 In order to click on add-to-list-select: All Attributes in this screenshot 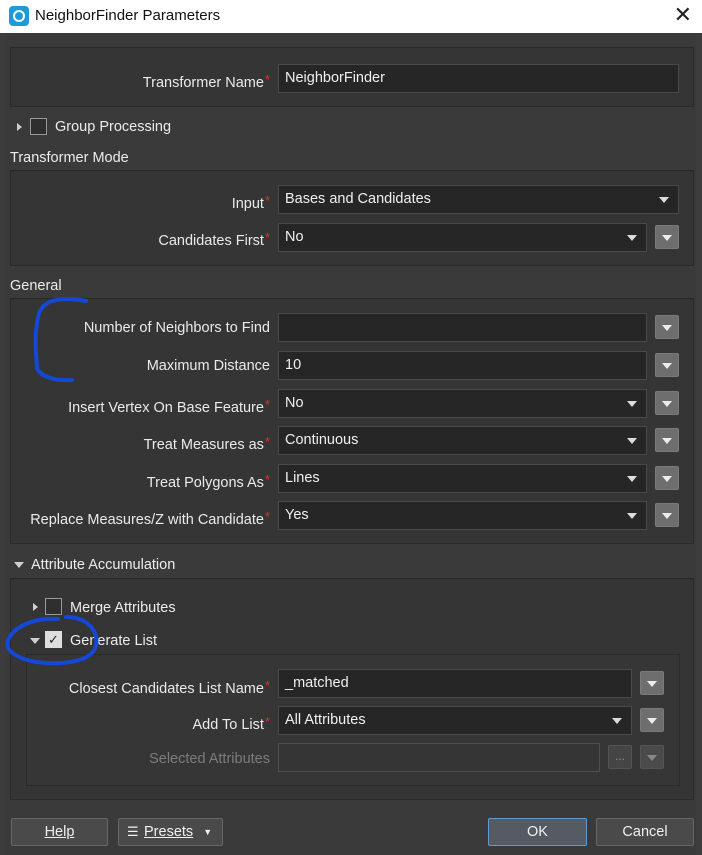, I will do `click(455, 720)`.